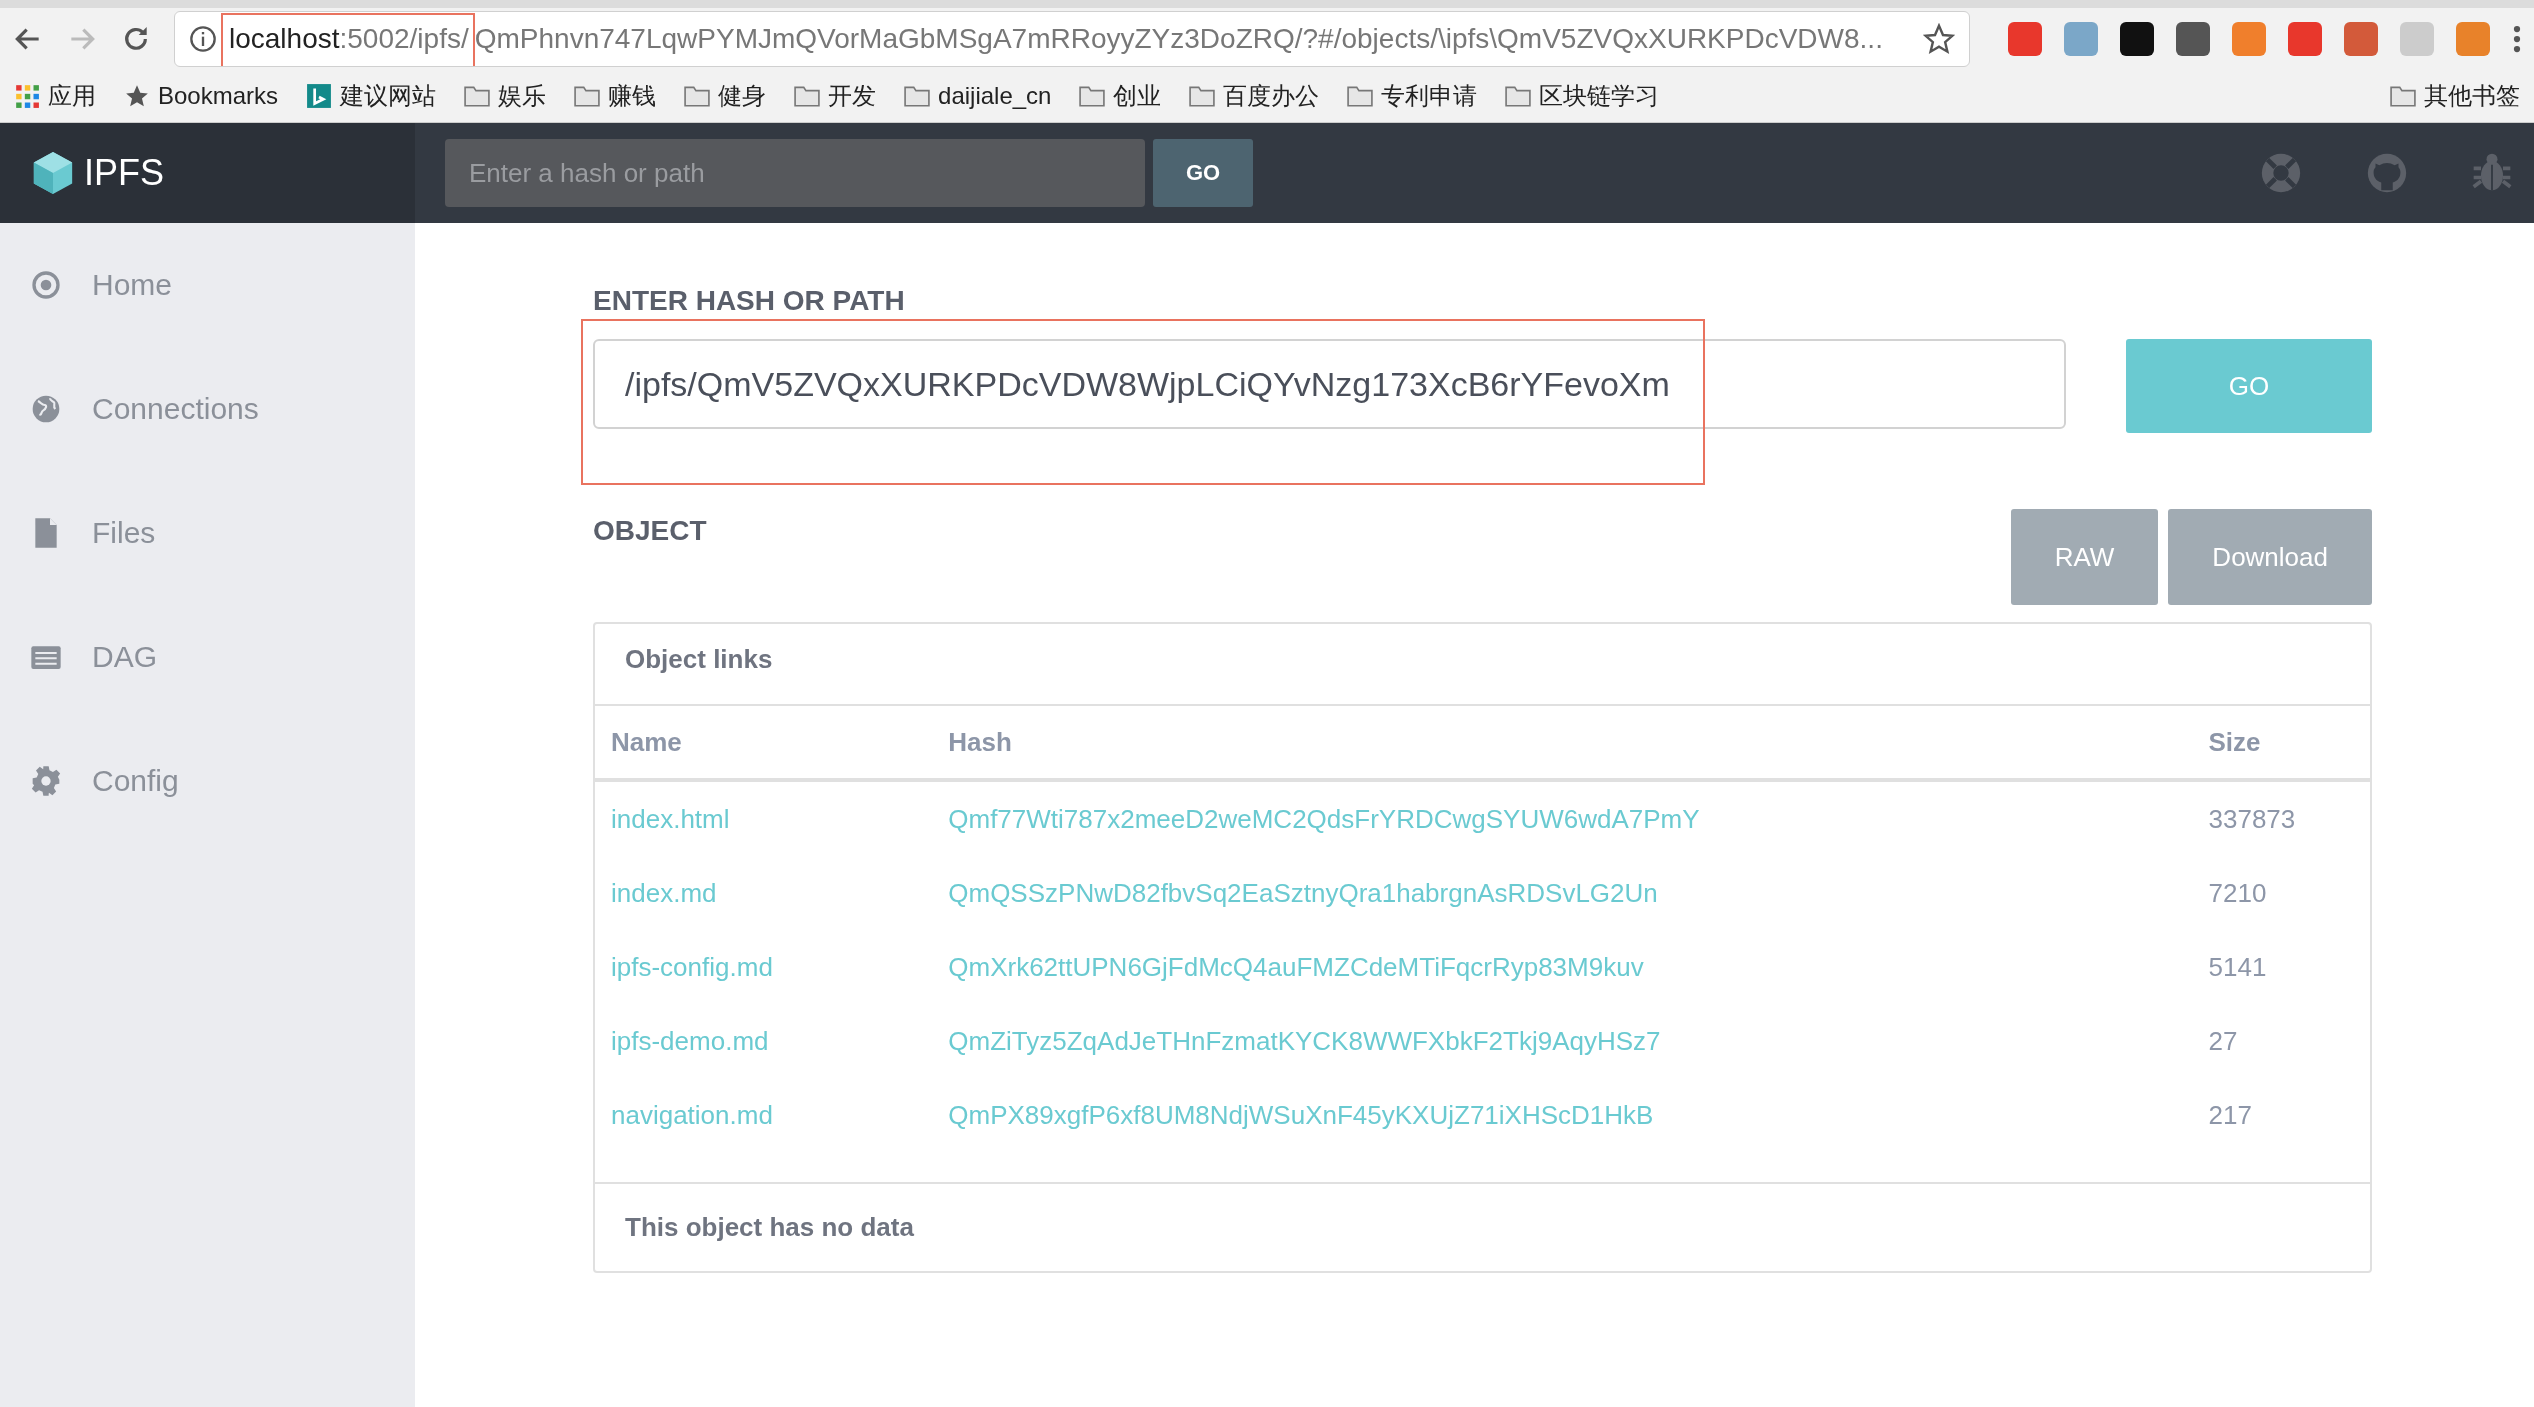 The image size is (2534, 1407). What do you see at coordinates (201, 96) in the screenshot?
I see `bookmark: Bookmarks` at bounding box center [201, 96].